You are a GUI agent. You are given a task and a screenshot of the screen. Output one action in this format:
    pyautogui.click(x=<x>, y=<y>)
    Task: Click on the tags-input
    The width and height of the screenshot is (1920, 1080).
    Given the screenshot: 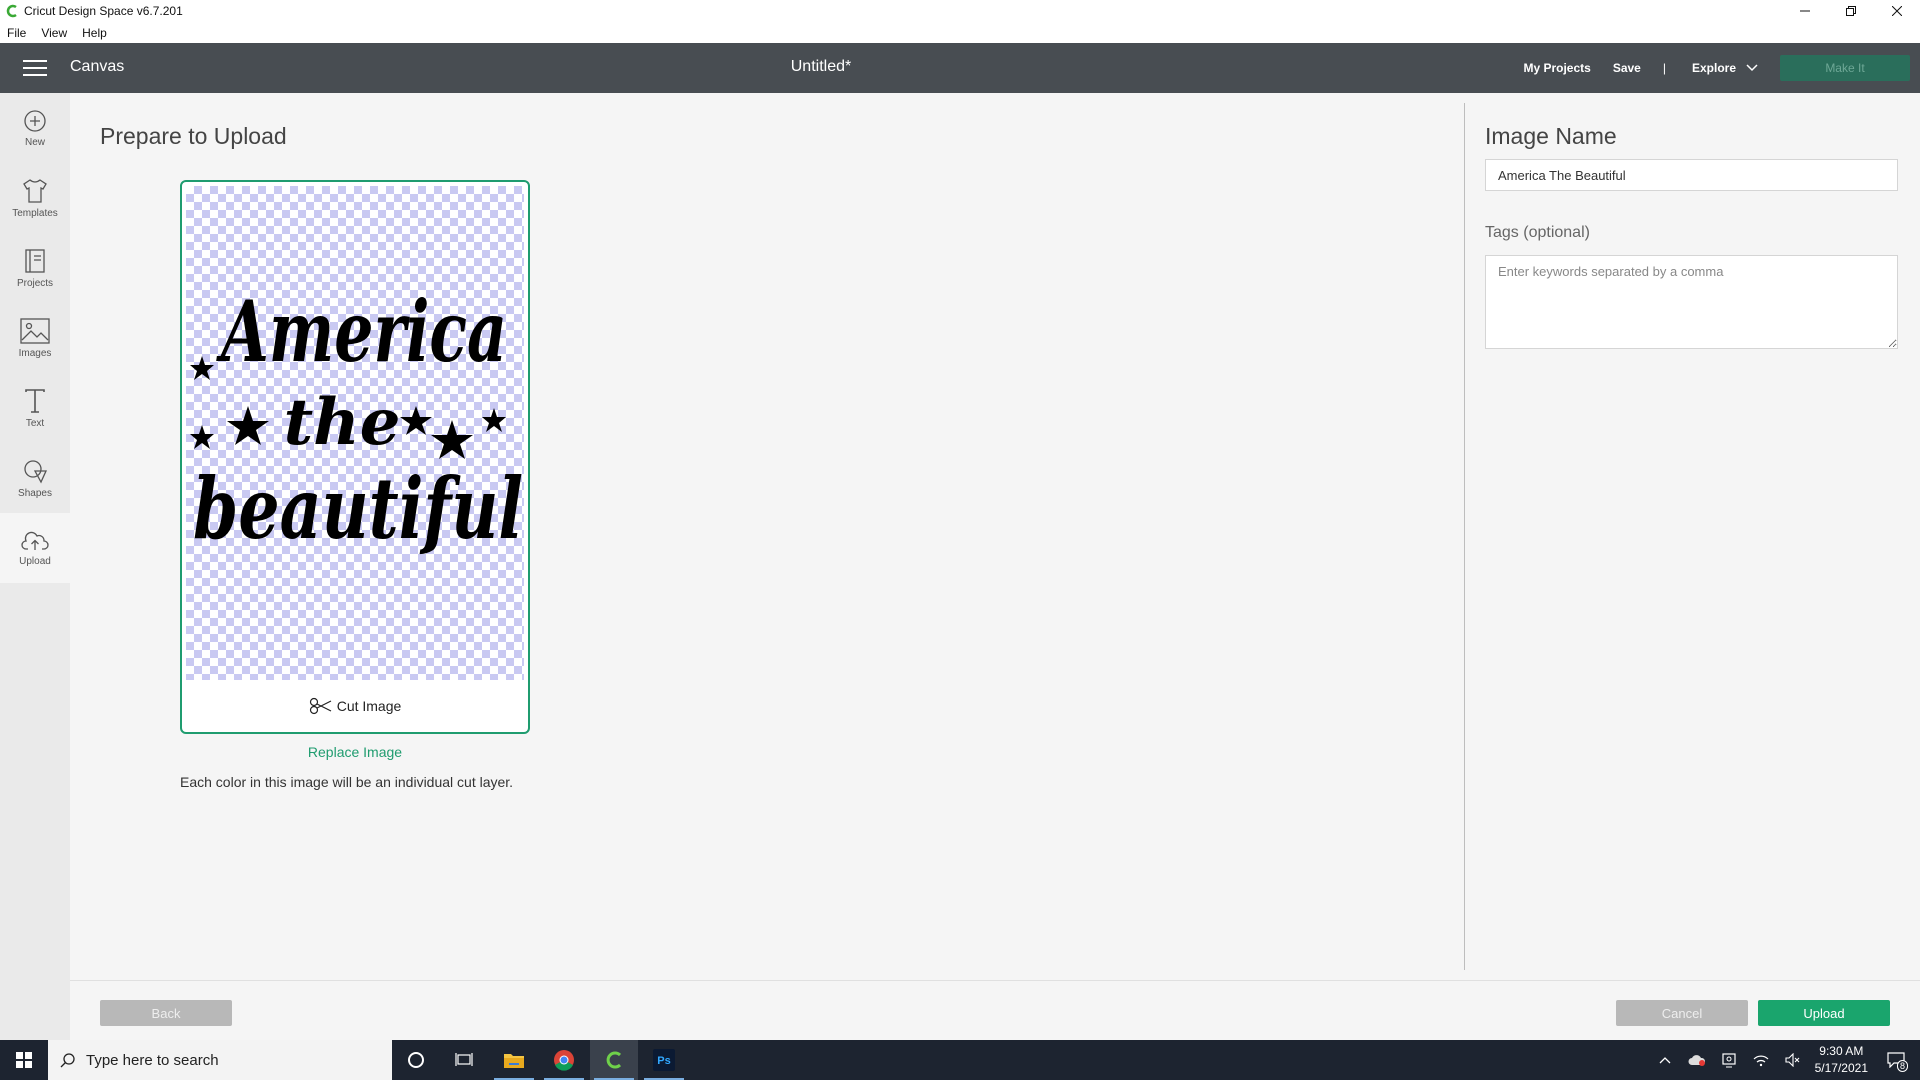 What is the action you would take?
    pyautogui.click(x=1691, y=302)
    